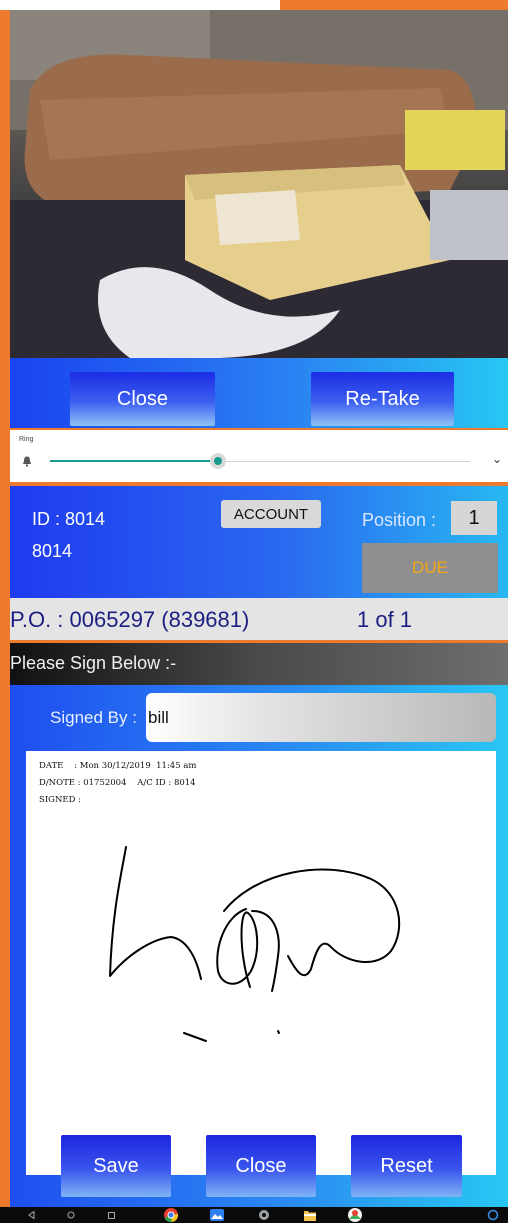 The width and height of the screenshot is (508, 1223). What do you see at coordinates (171, 1215) in the screenshot?
I see `chrome-icon` at bounding box center [171, 1215].